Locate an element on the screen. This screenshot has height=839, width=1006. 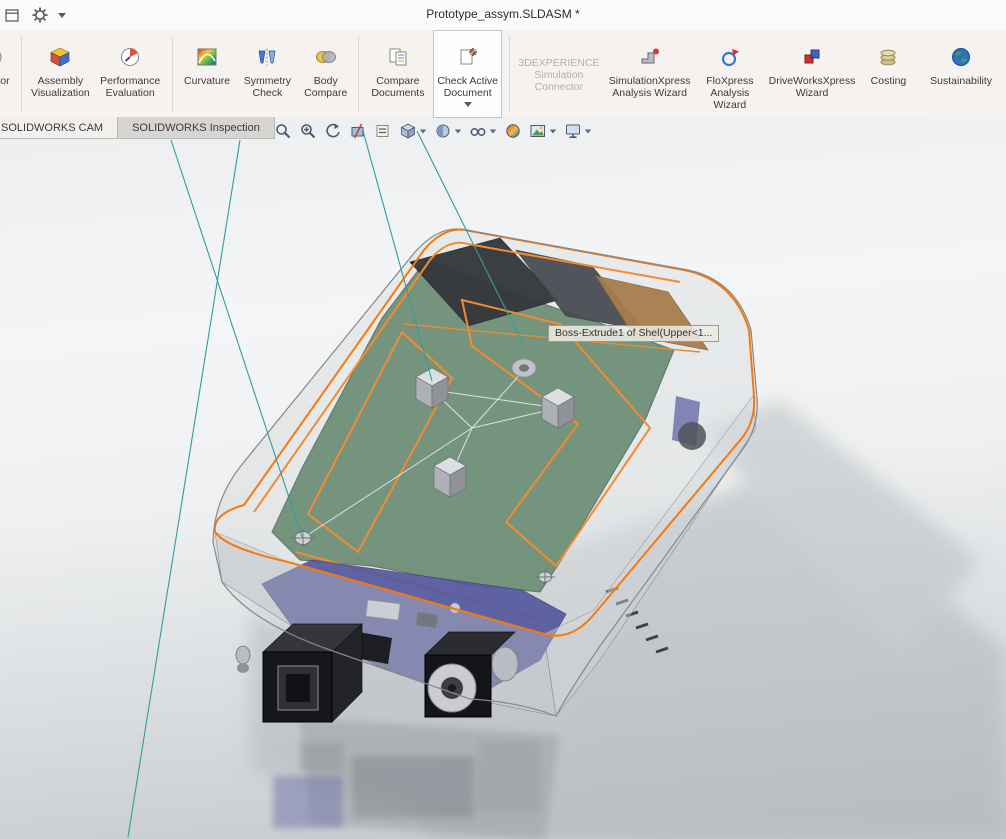
ribbon-button-label: 3DEXPERIENCE Simulation Connector is located at coordinates (559, 75).